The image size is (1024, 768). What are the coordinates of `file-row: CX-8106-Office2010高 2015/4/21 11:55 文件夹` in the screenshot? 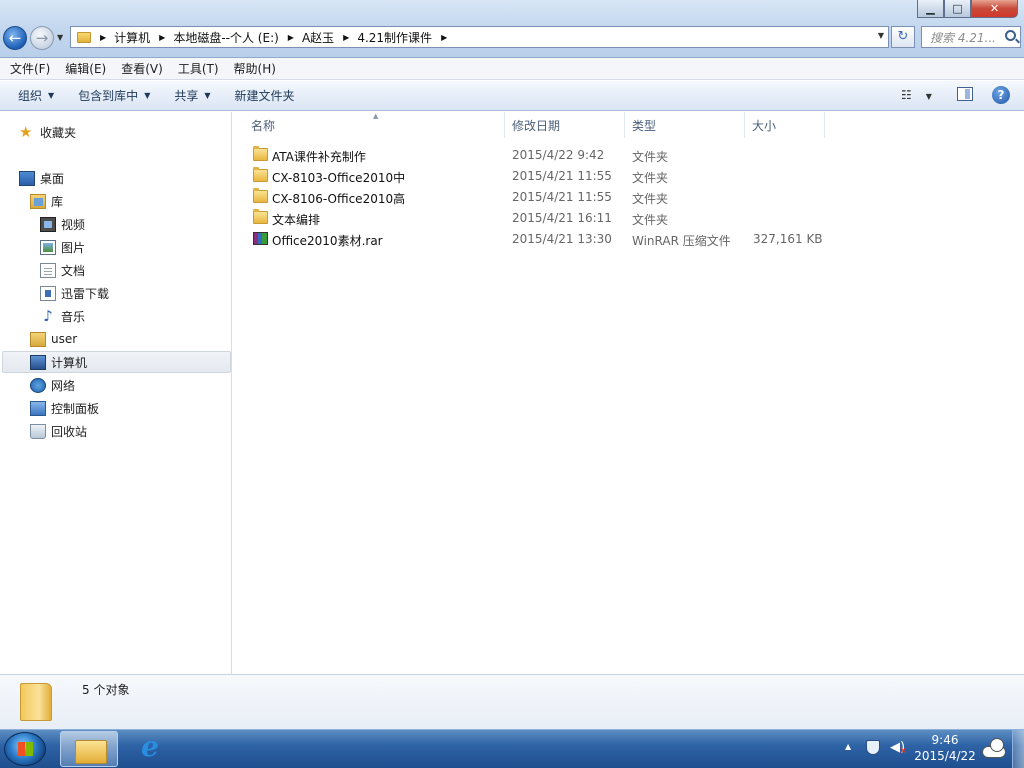 It's located at (547, 197).